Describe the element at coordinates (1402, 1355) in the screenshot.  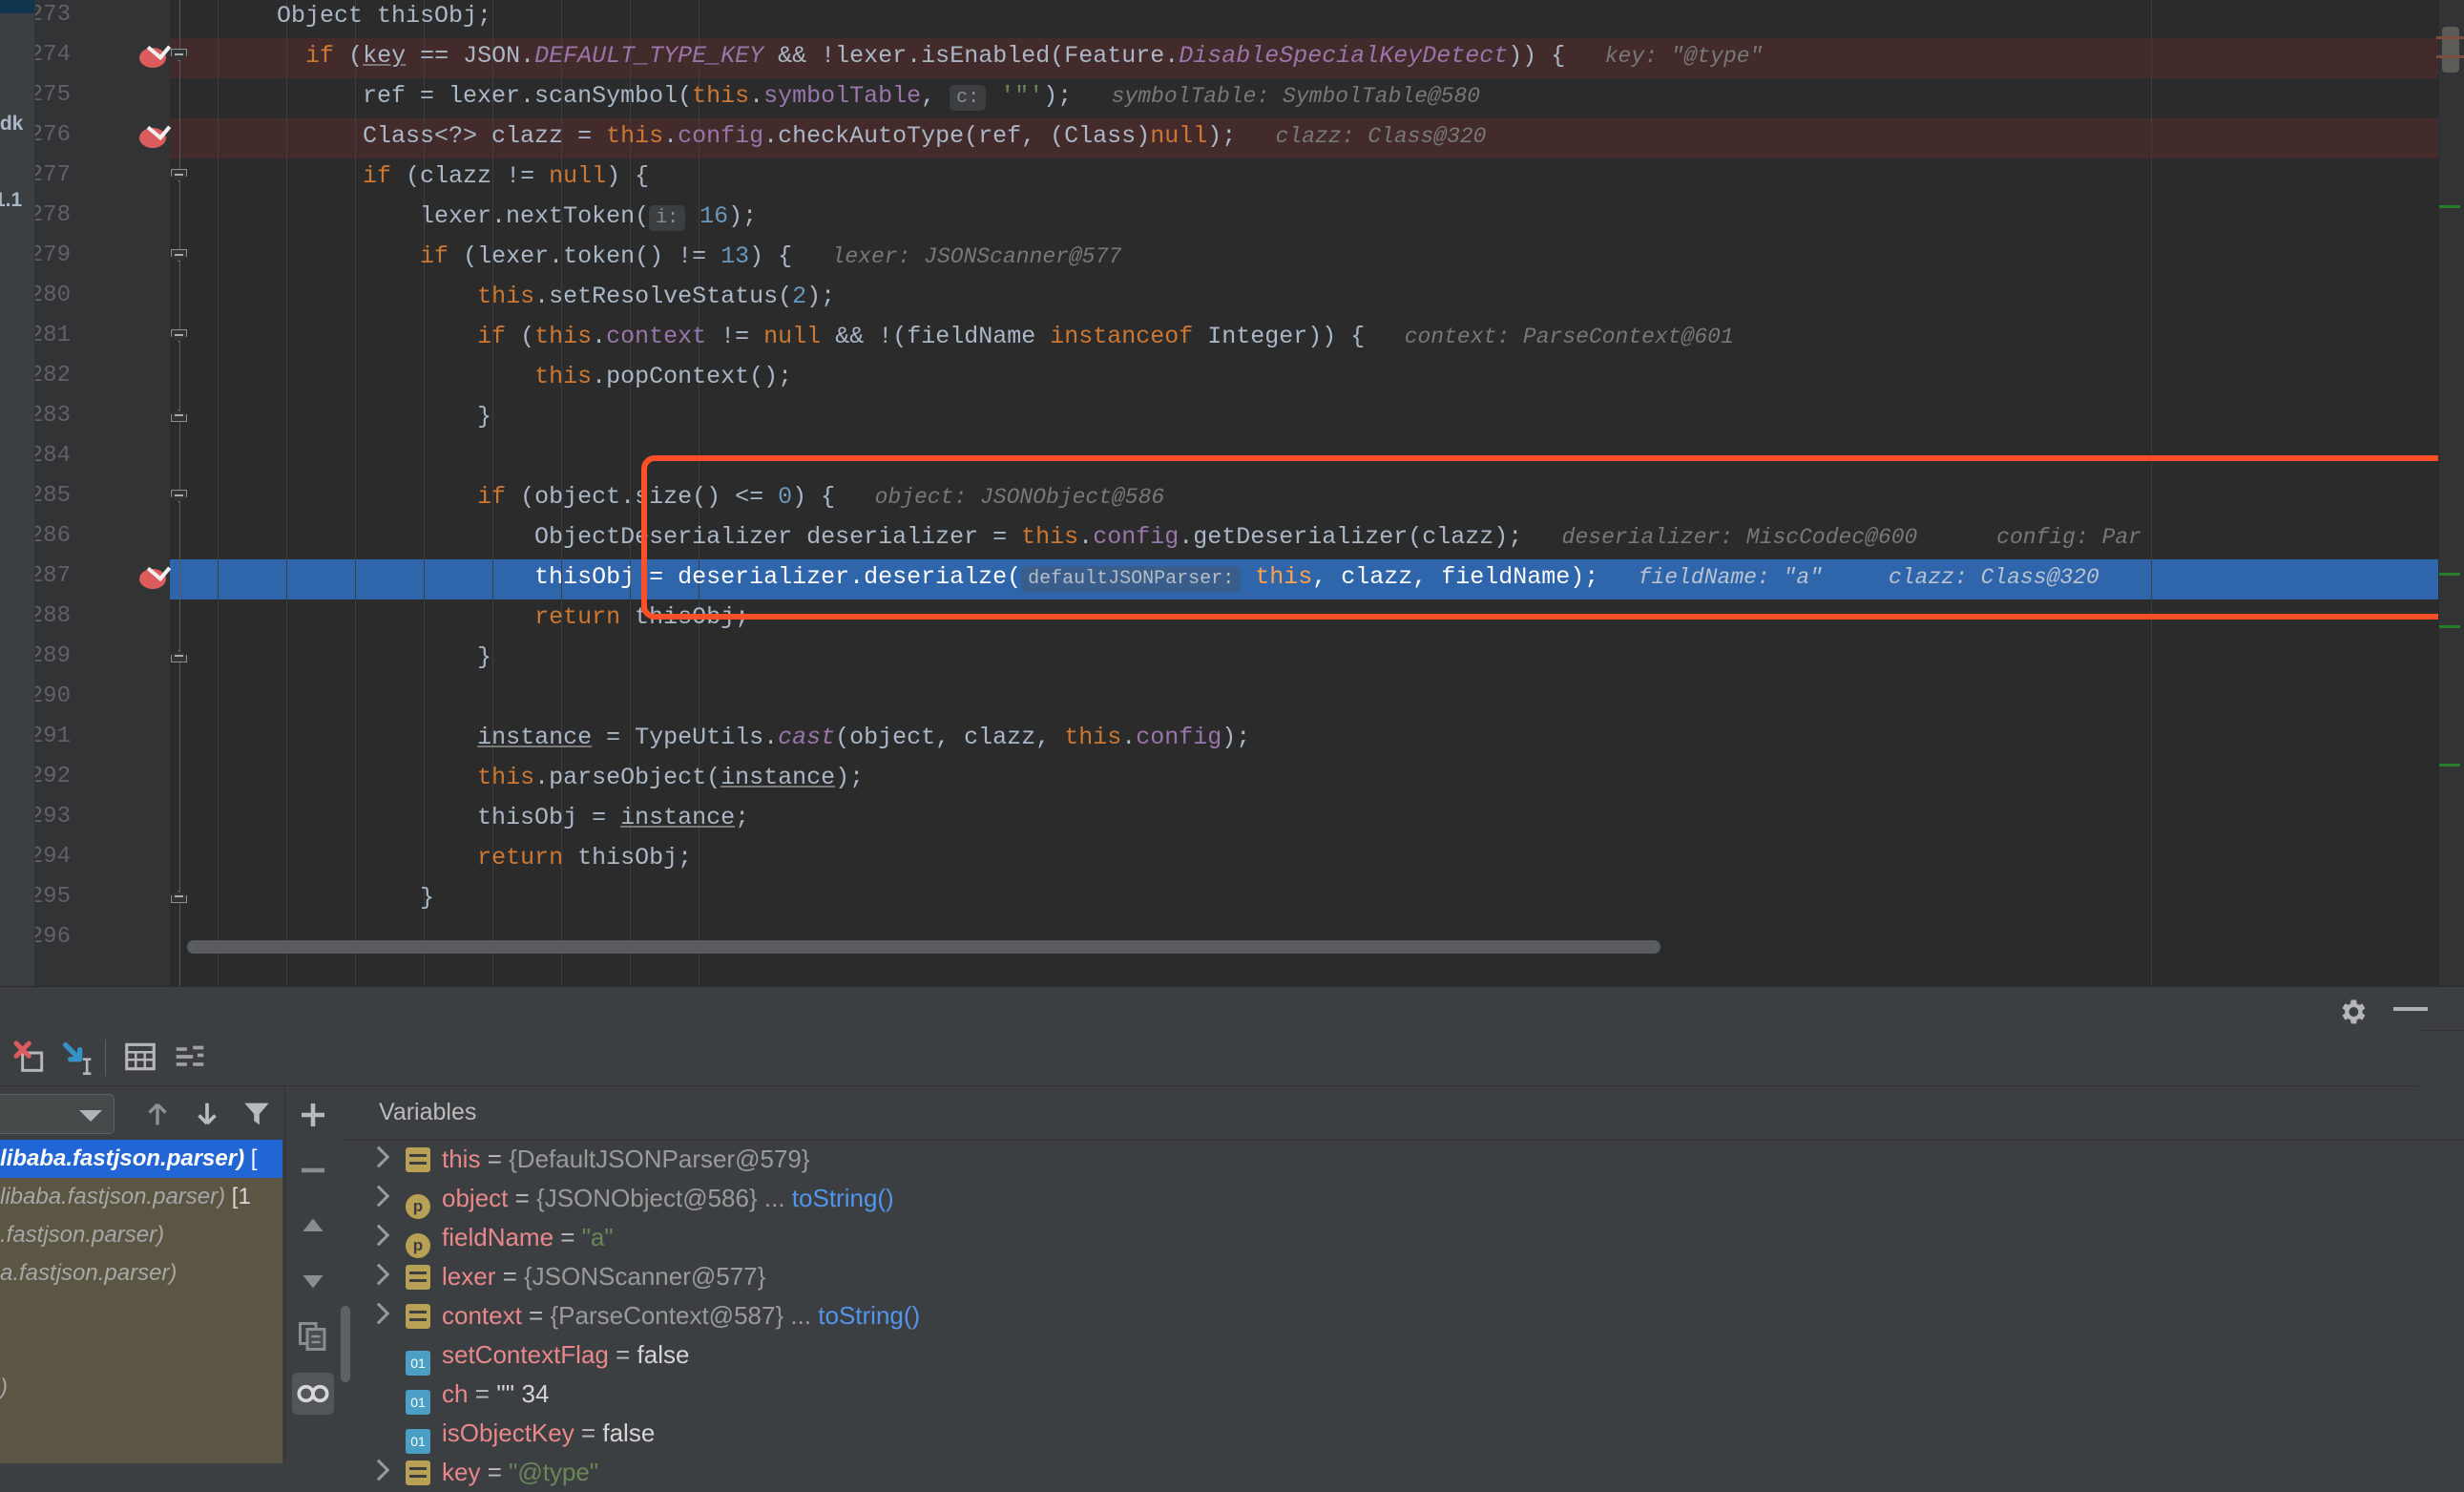
I see `variable-row: 01 setContextFlag = false` at that location.